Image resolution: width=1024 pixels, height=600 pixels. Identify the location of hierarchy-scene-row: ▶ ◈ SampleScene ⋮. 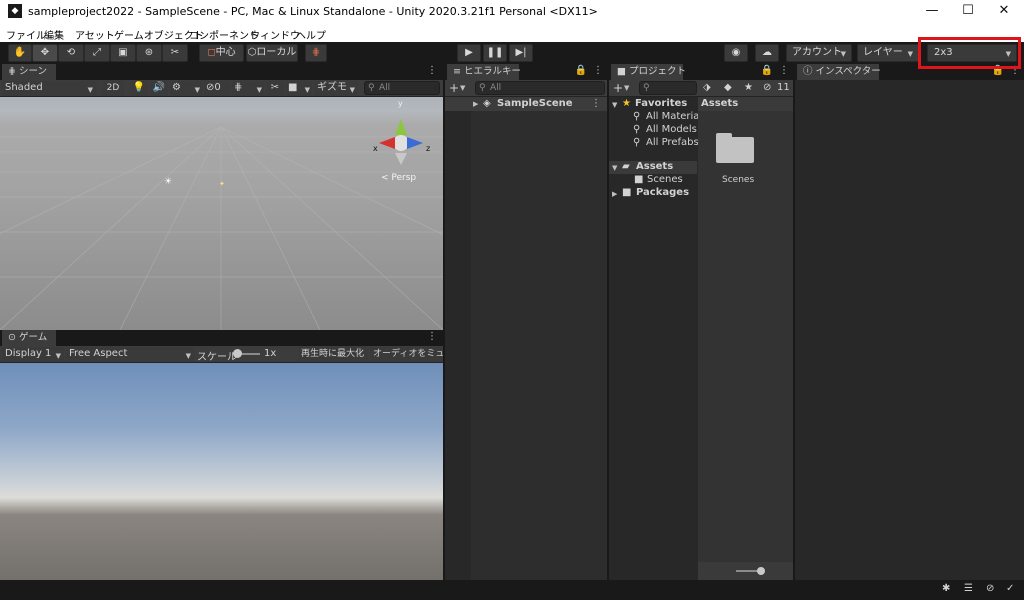
(526, 104).